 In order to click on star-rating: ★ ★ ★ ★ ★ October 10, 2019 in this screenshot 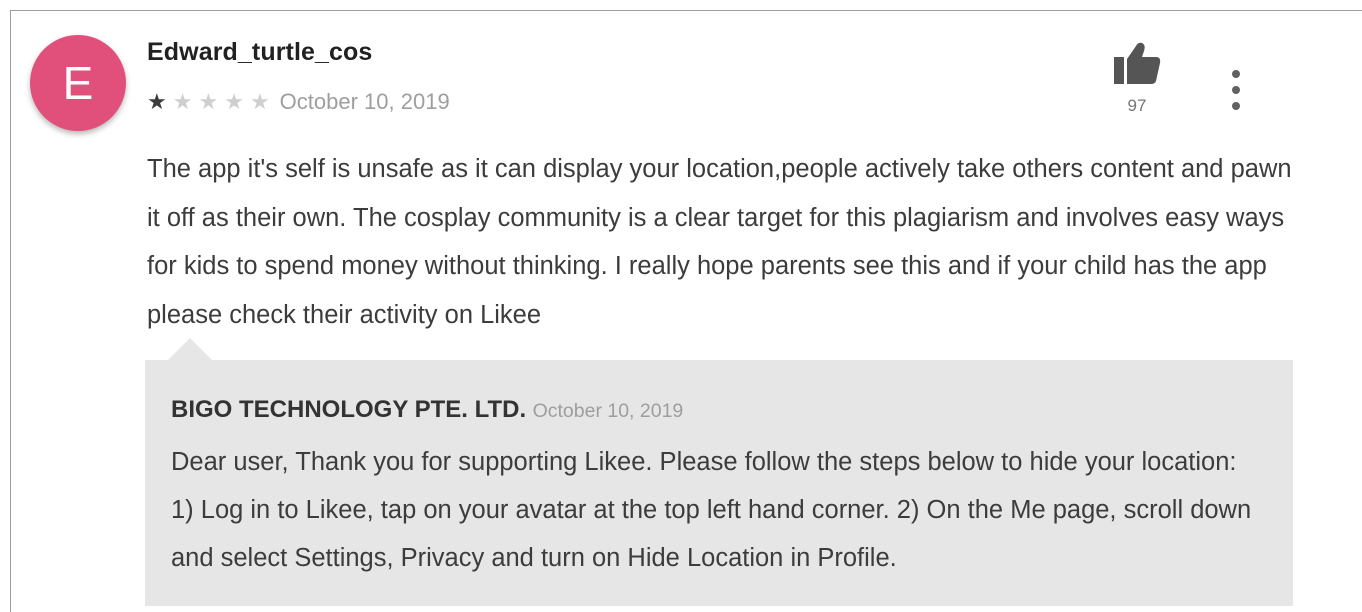, I will do `click(298, 102)`.